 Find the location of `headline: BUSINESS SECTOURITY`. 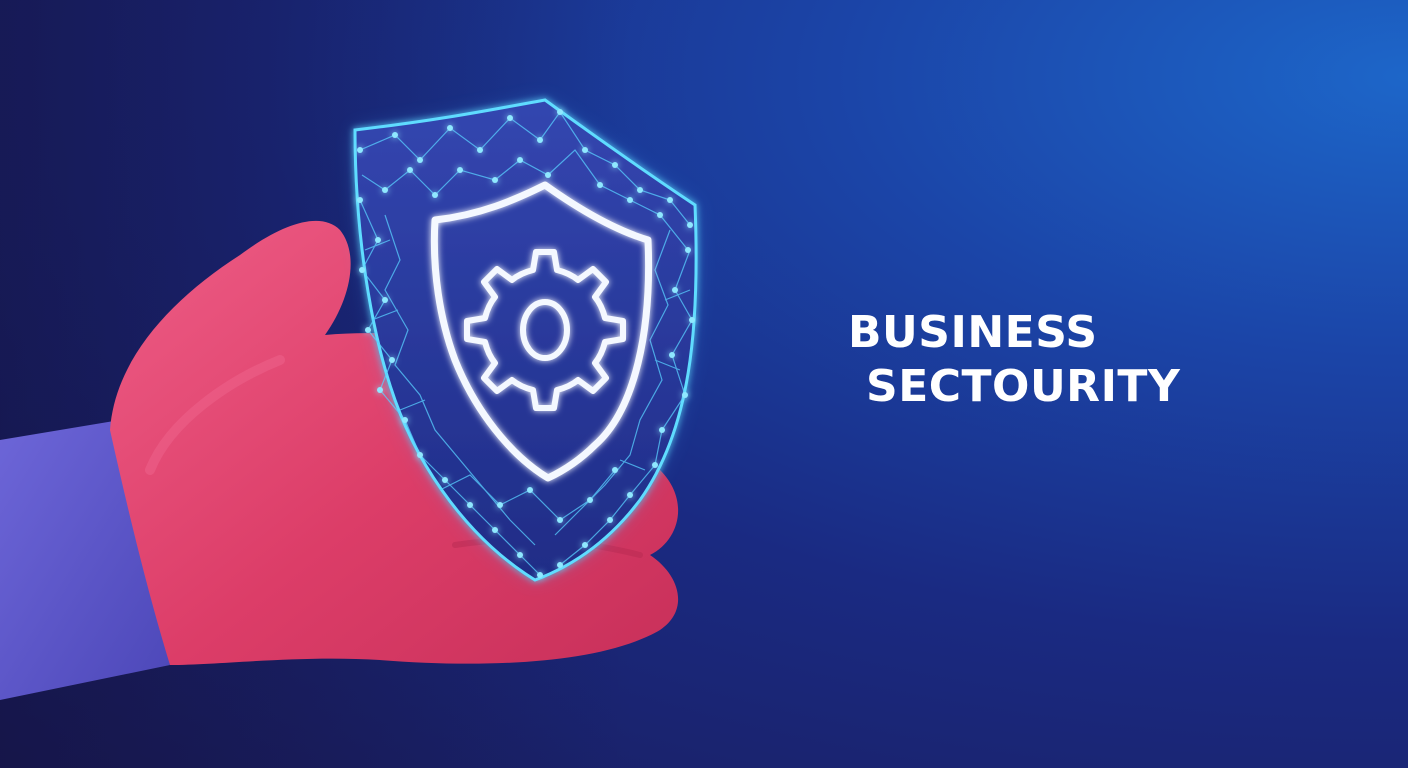

headline: BUSINESS SECTOURITY is located at coordinates (1014, 360).